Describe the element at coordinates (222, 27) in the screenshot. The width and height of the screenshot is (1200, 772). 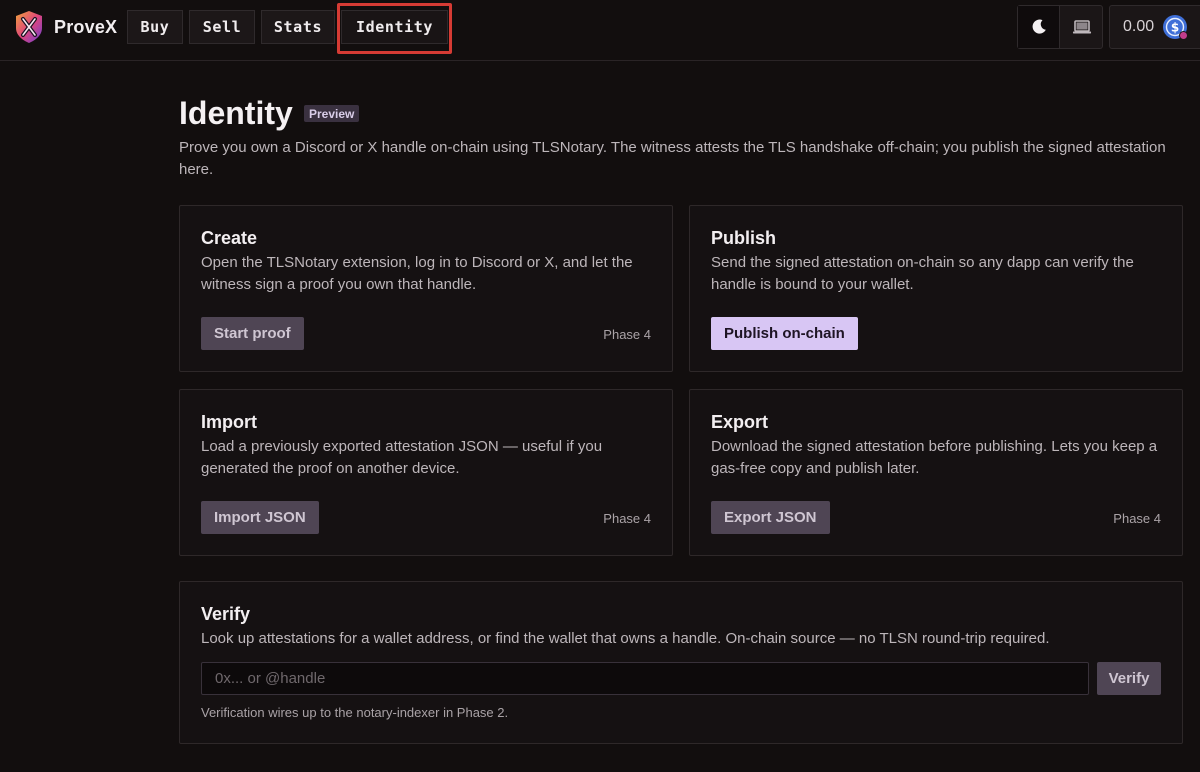
I see `nav-sell-button: Sell` at that location.